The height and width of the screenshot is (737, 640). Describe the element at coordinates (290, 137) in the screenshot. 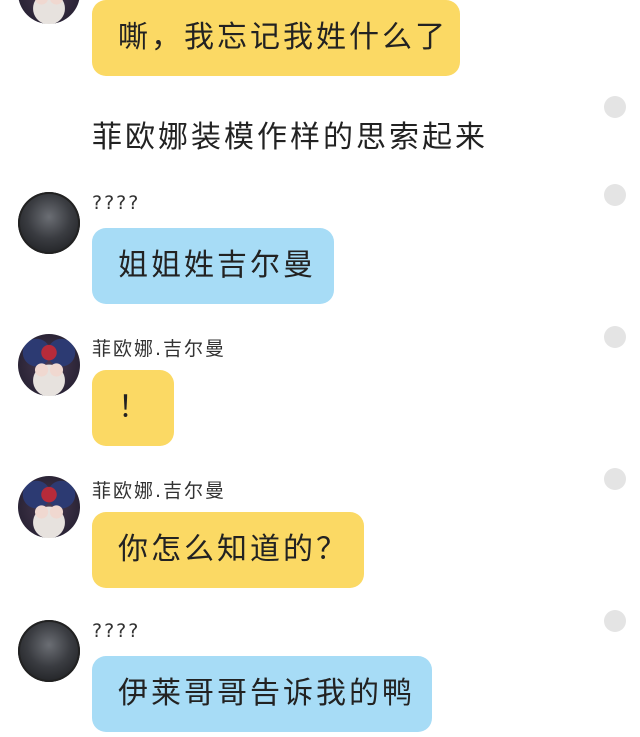

I see `narration-text: 菲欧娜装模作样的思索起来` at that location.